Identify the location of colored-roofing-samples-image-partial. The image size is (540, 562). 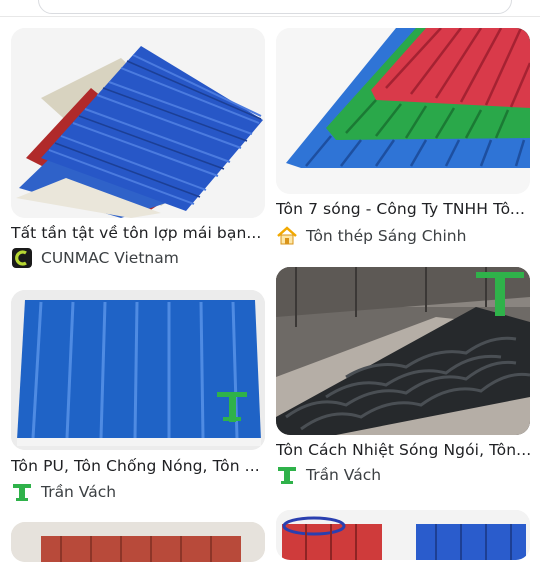
(403, 535).